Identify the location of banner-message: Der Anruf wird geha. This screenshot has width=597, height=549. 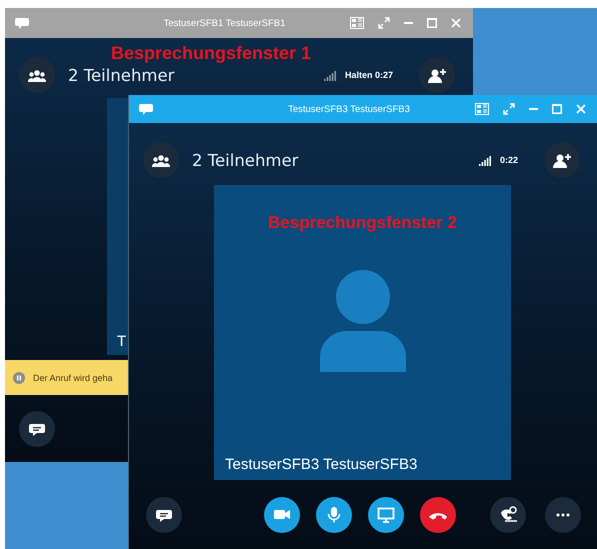
(73, 377).